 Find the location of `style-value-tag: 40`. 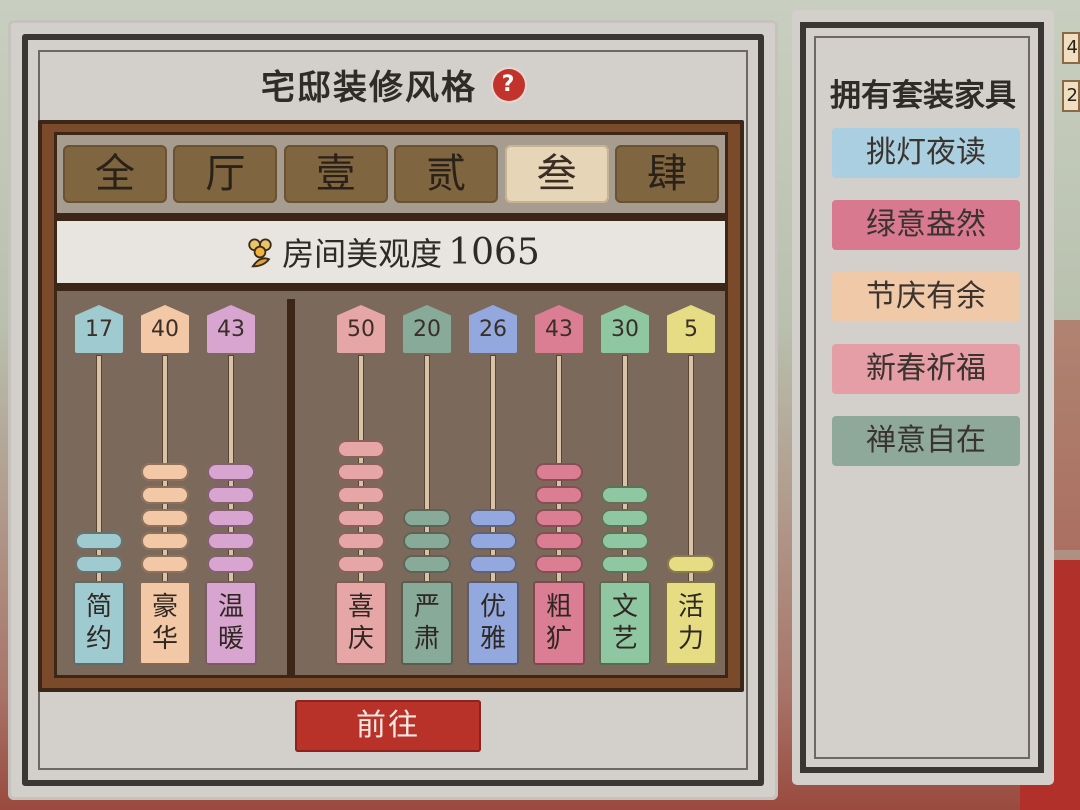

style-value-tag: 40 is located at coordinates (165, 329).